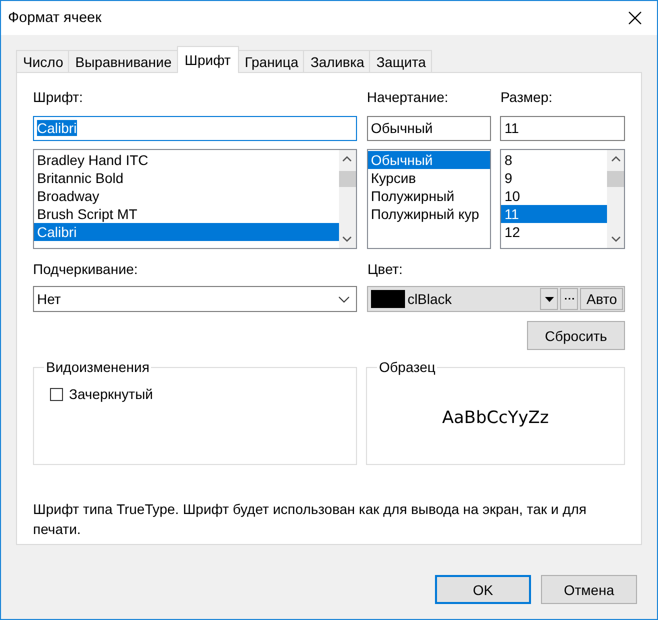 The image size is (658, 620). Describe the element at coordinates (635, 18) in the screenshot. I see `close-icon` at that location.